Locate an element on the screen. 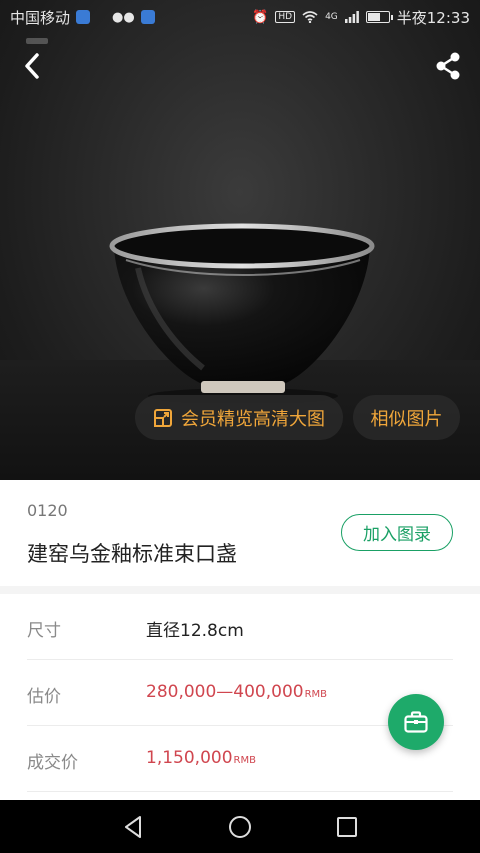  add-to-catalog-button: 加入图录 is located at coordinates (397, 532).